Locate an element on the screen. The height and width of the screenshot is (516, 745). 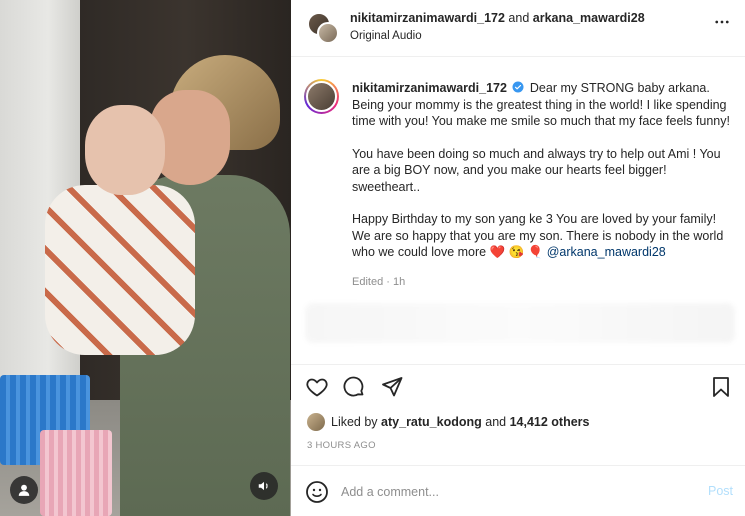
tagged-users-button is located at coordinates (24, 490).